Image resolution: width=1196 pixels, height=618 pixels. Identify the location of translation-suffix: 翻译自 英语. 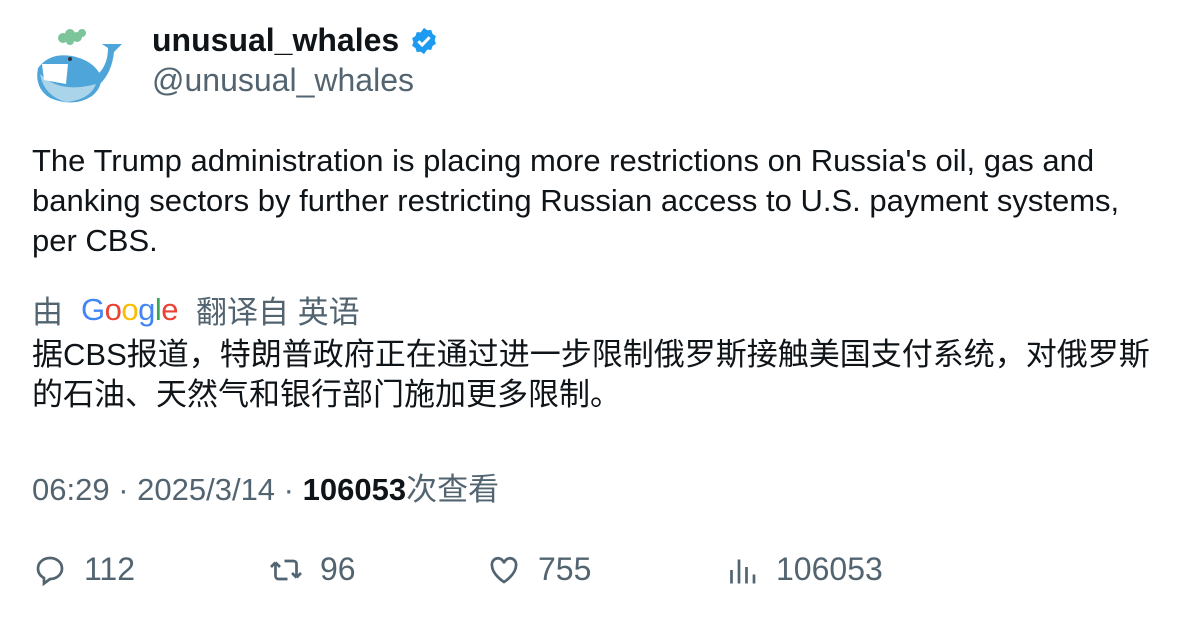
(278, 312).